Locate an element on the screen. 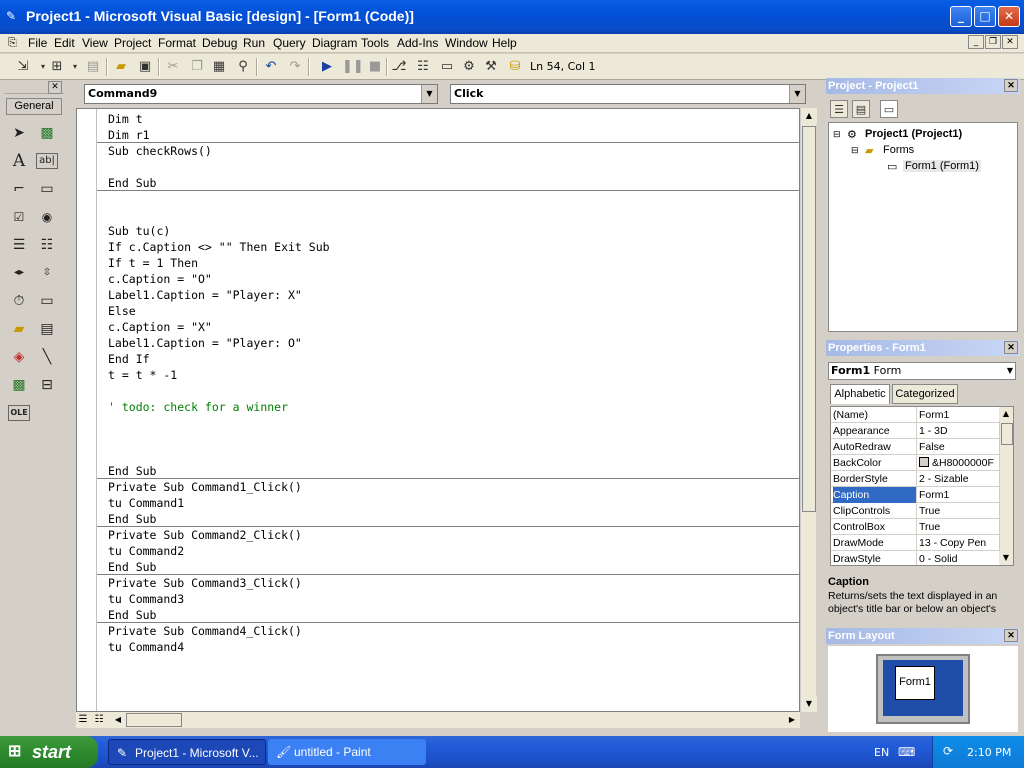 This screenshot has width=1024, height=768. tab-categorized: Categorized is located at coordinates (925, 394).